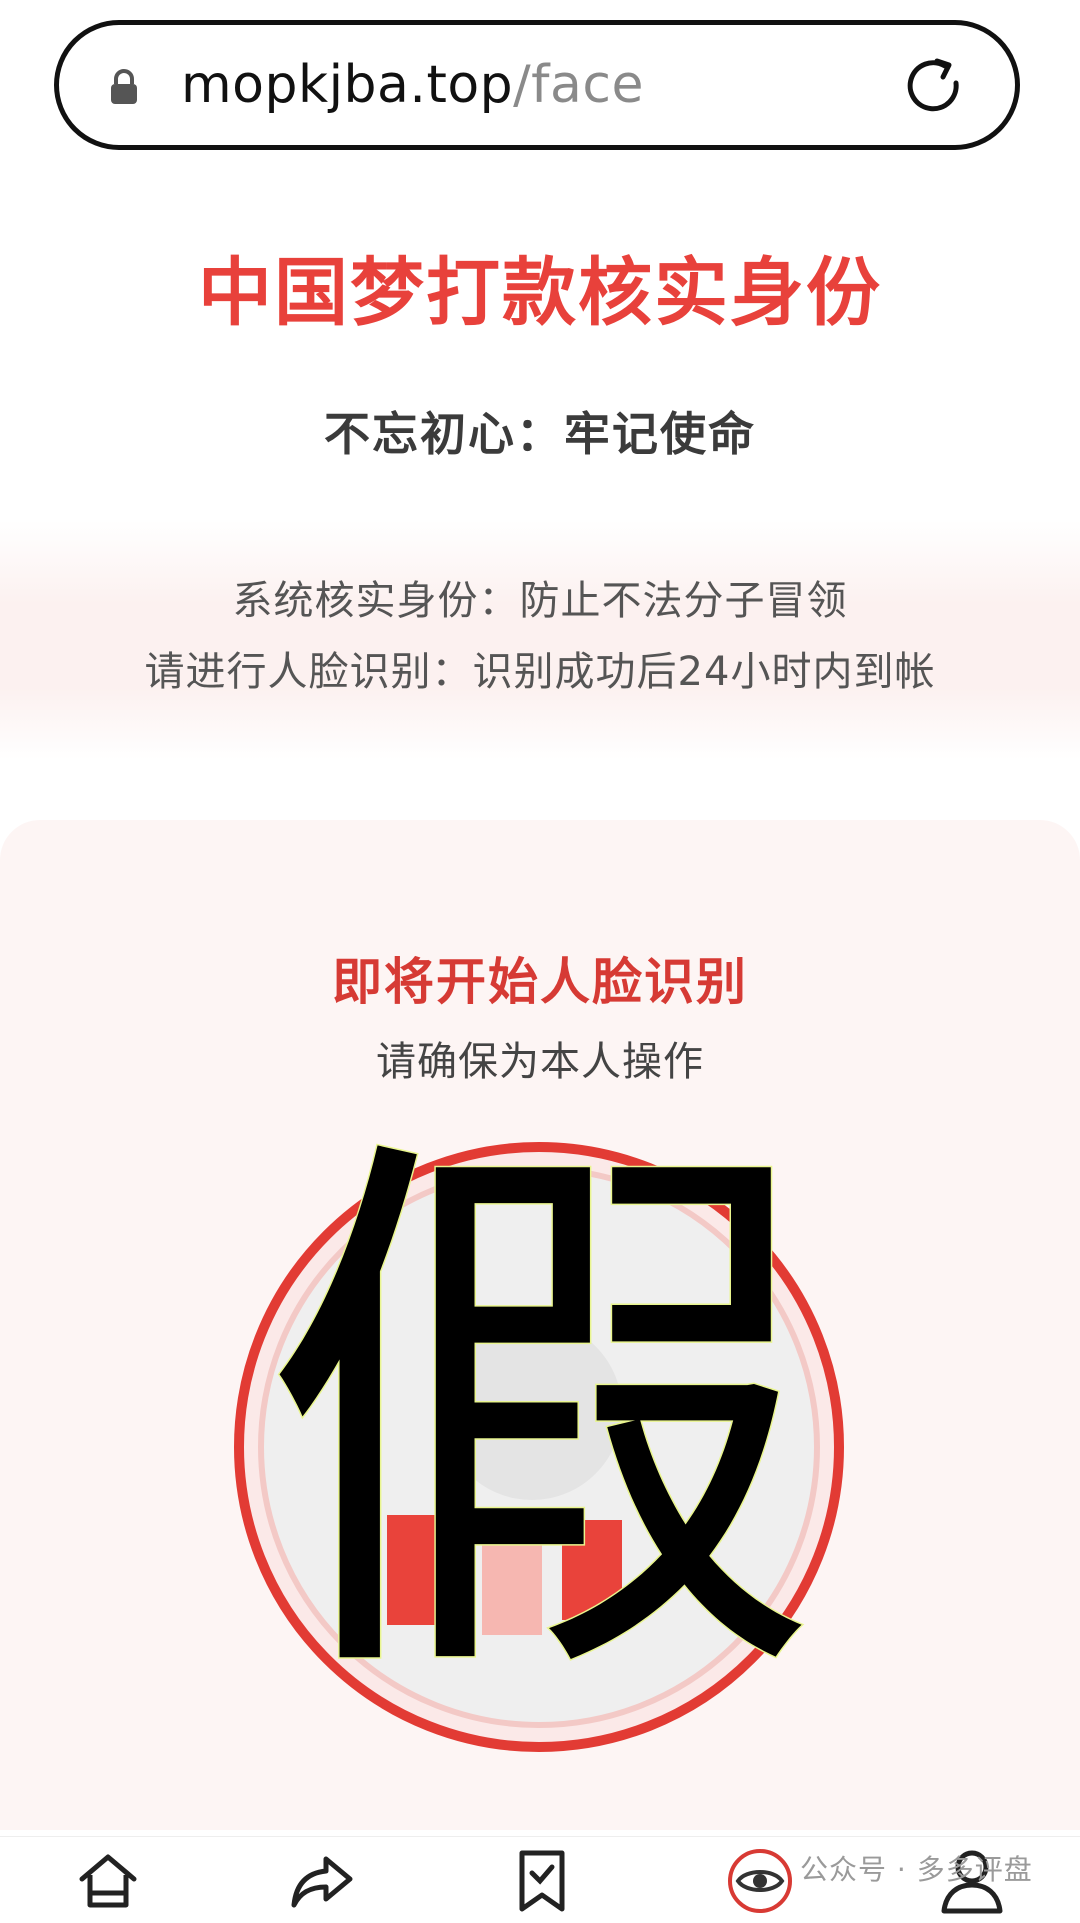  I want to click on address-bar: mopkjba.top/face, so click(537, 85).